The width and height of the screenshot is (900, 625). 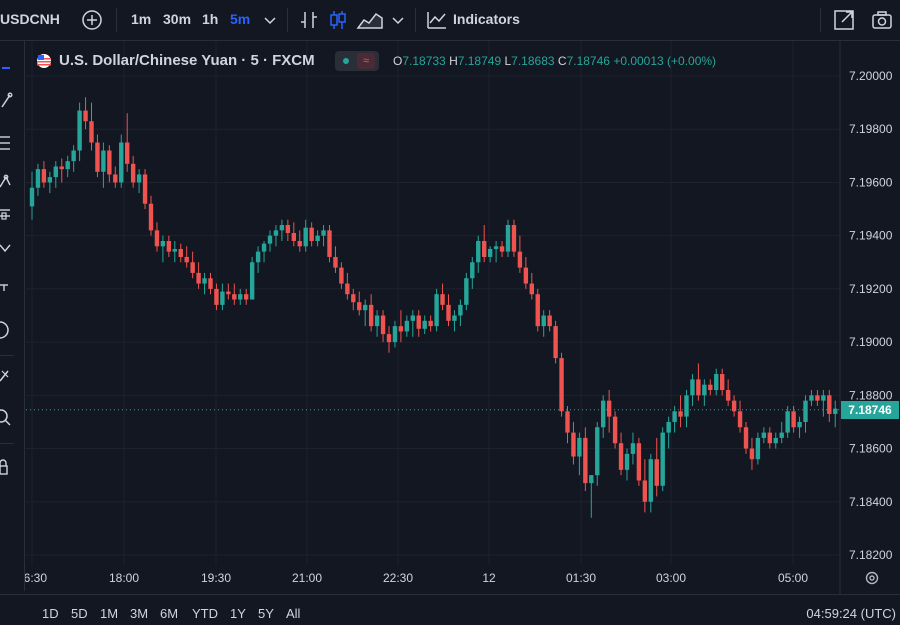 What do you see at coordinates (177, 19) in the screenshot?
I see `interval-30m-button: 30m` at bounding box center [177, 19].